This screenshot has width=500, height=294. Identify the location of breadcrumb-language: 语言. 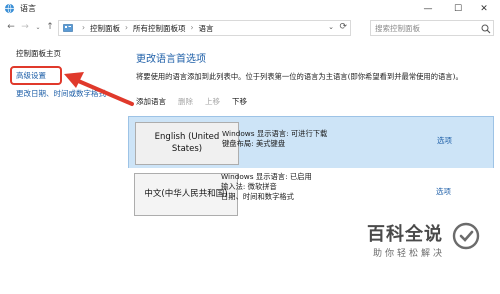
(206, 28).